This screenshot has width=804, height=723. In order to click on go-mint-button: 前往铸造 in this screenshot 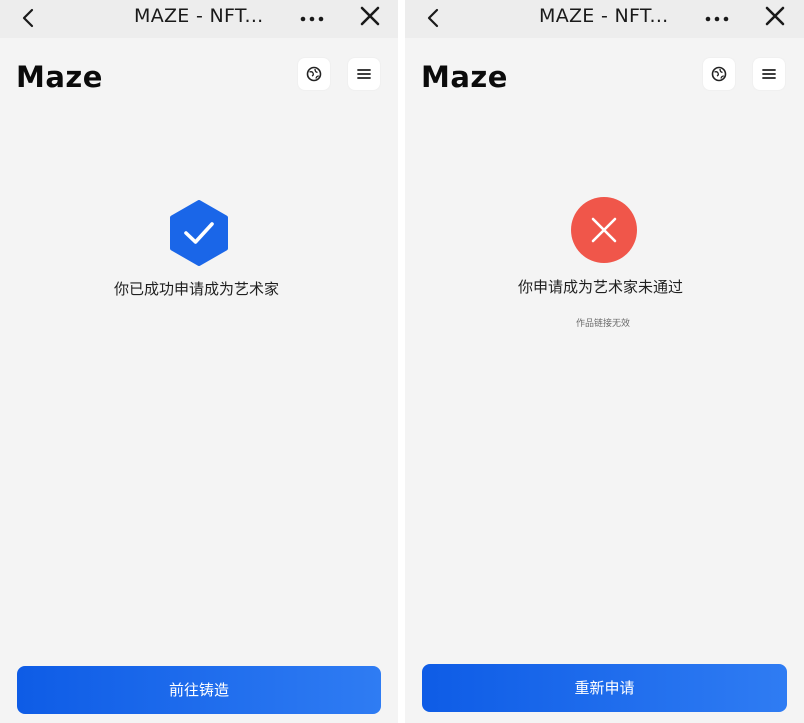, I will do `click(199, 690)`.